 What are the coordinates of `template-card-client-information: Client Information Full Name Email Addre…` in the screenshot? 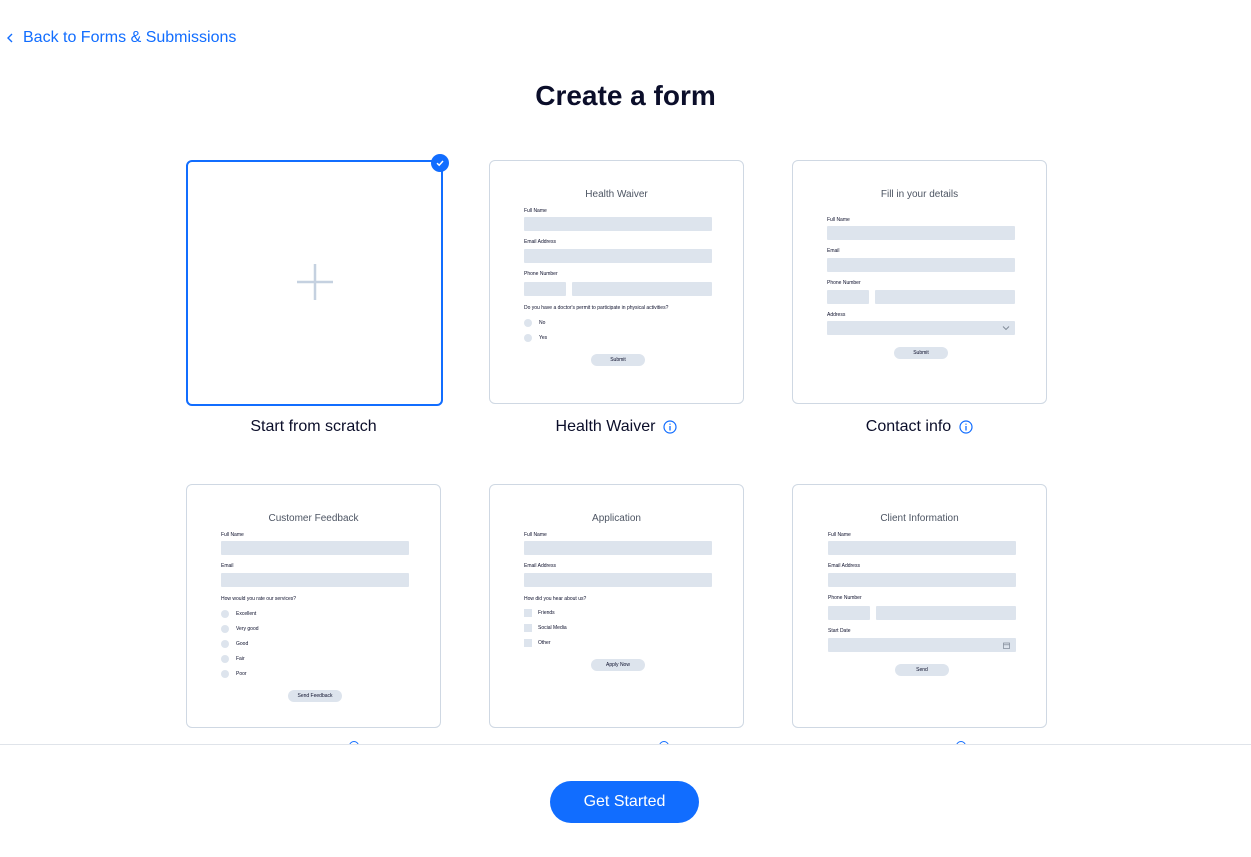 It's located at (919, 606).